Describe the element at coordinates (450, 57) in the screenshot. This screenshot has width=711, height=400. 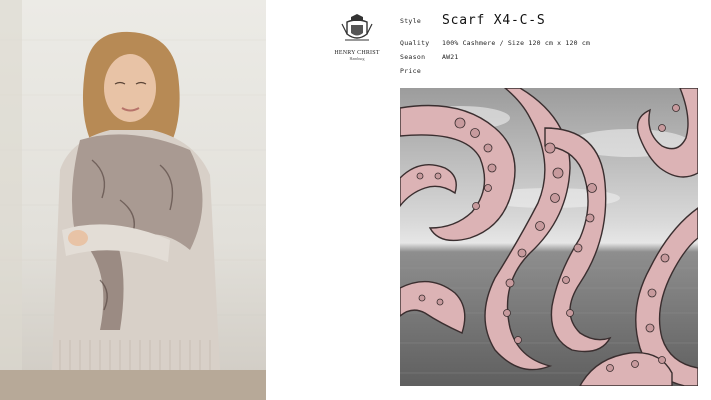
I see `season-value: AW21` at that location.